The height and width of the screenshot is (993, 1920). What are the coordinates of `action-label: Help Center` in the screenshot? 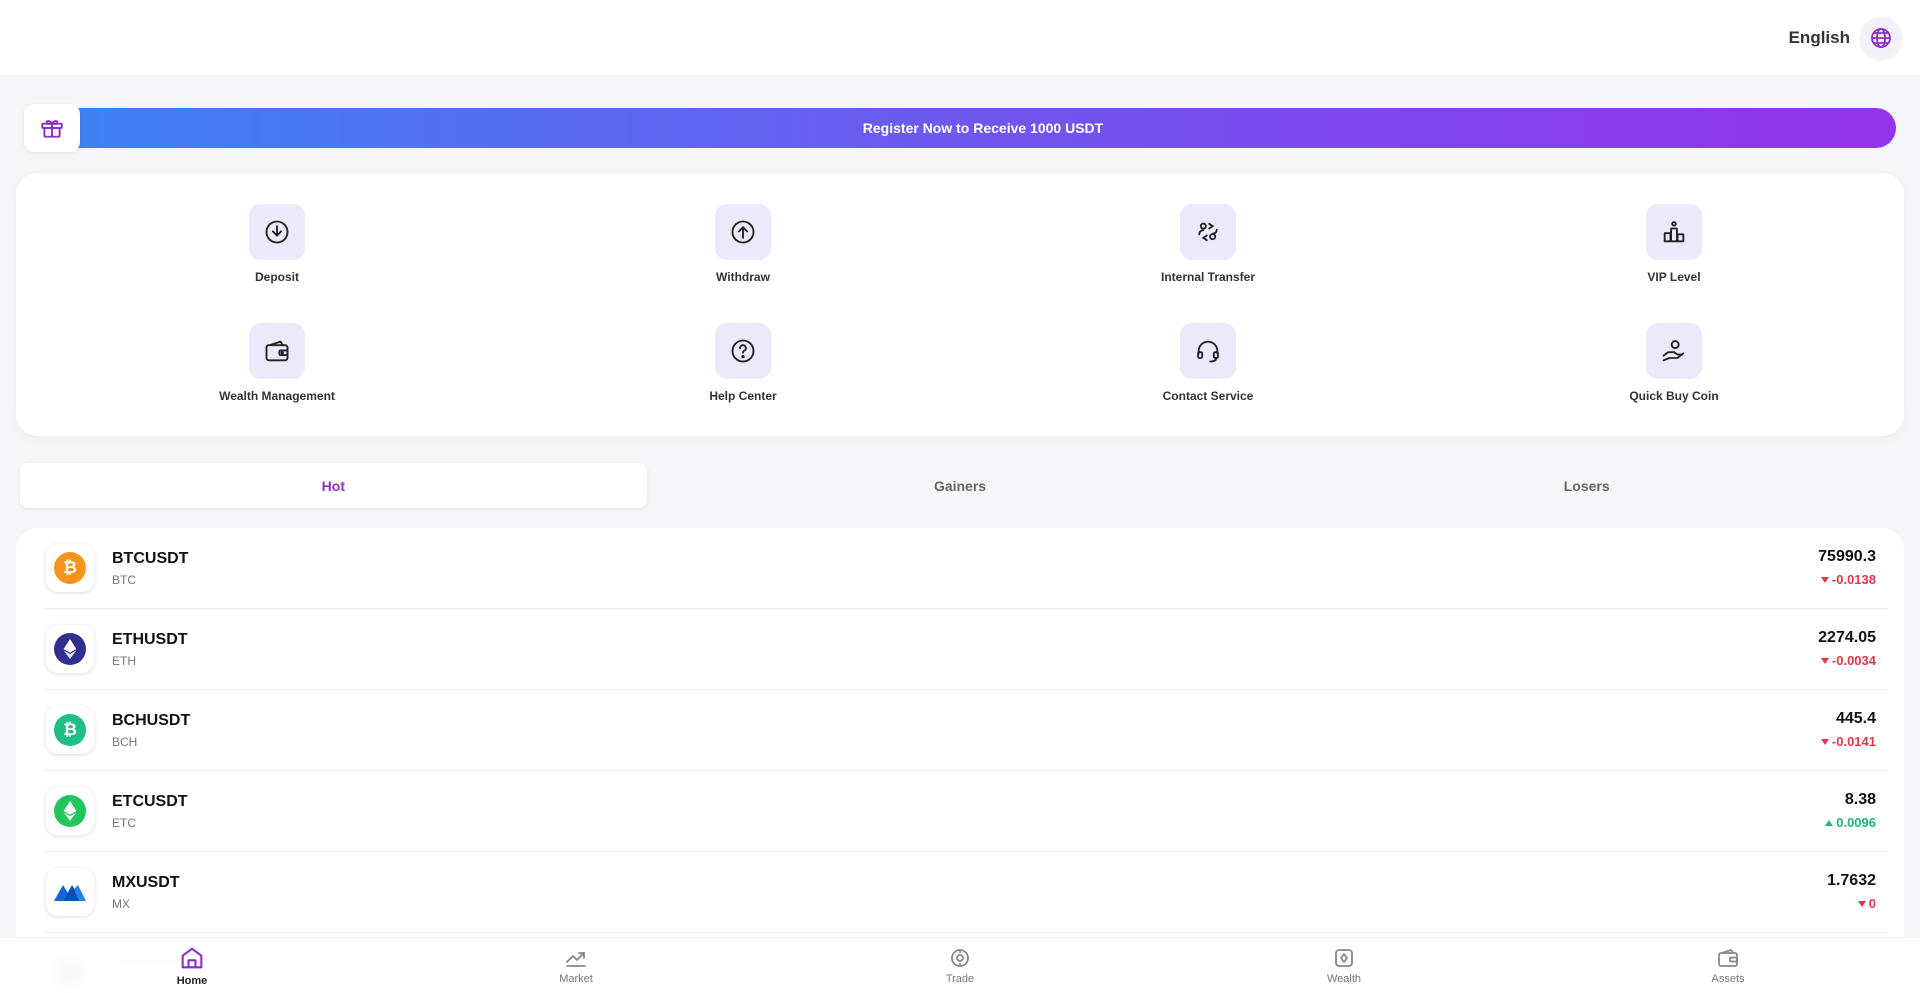 It's located at (743, 396).